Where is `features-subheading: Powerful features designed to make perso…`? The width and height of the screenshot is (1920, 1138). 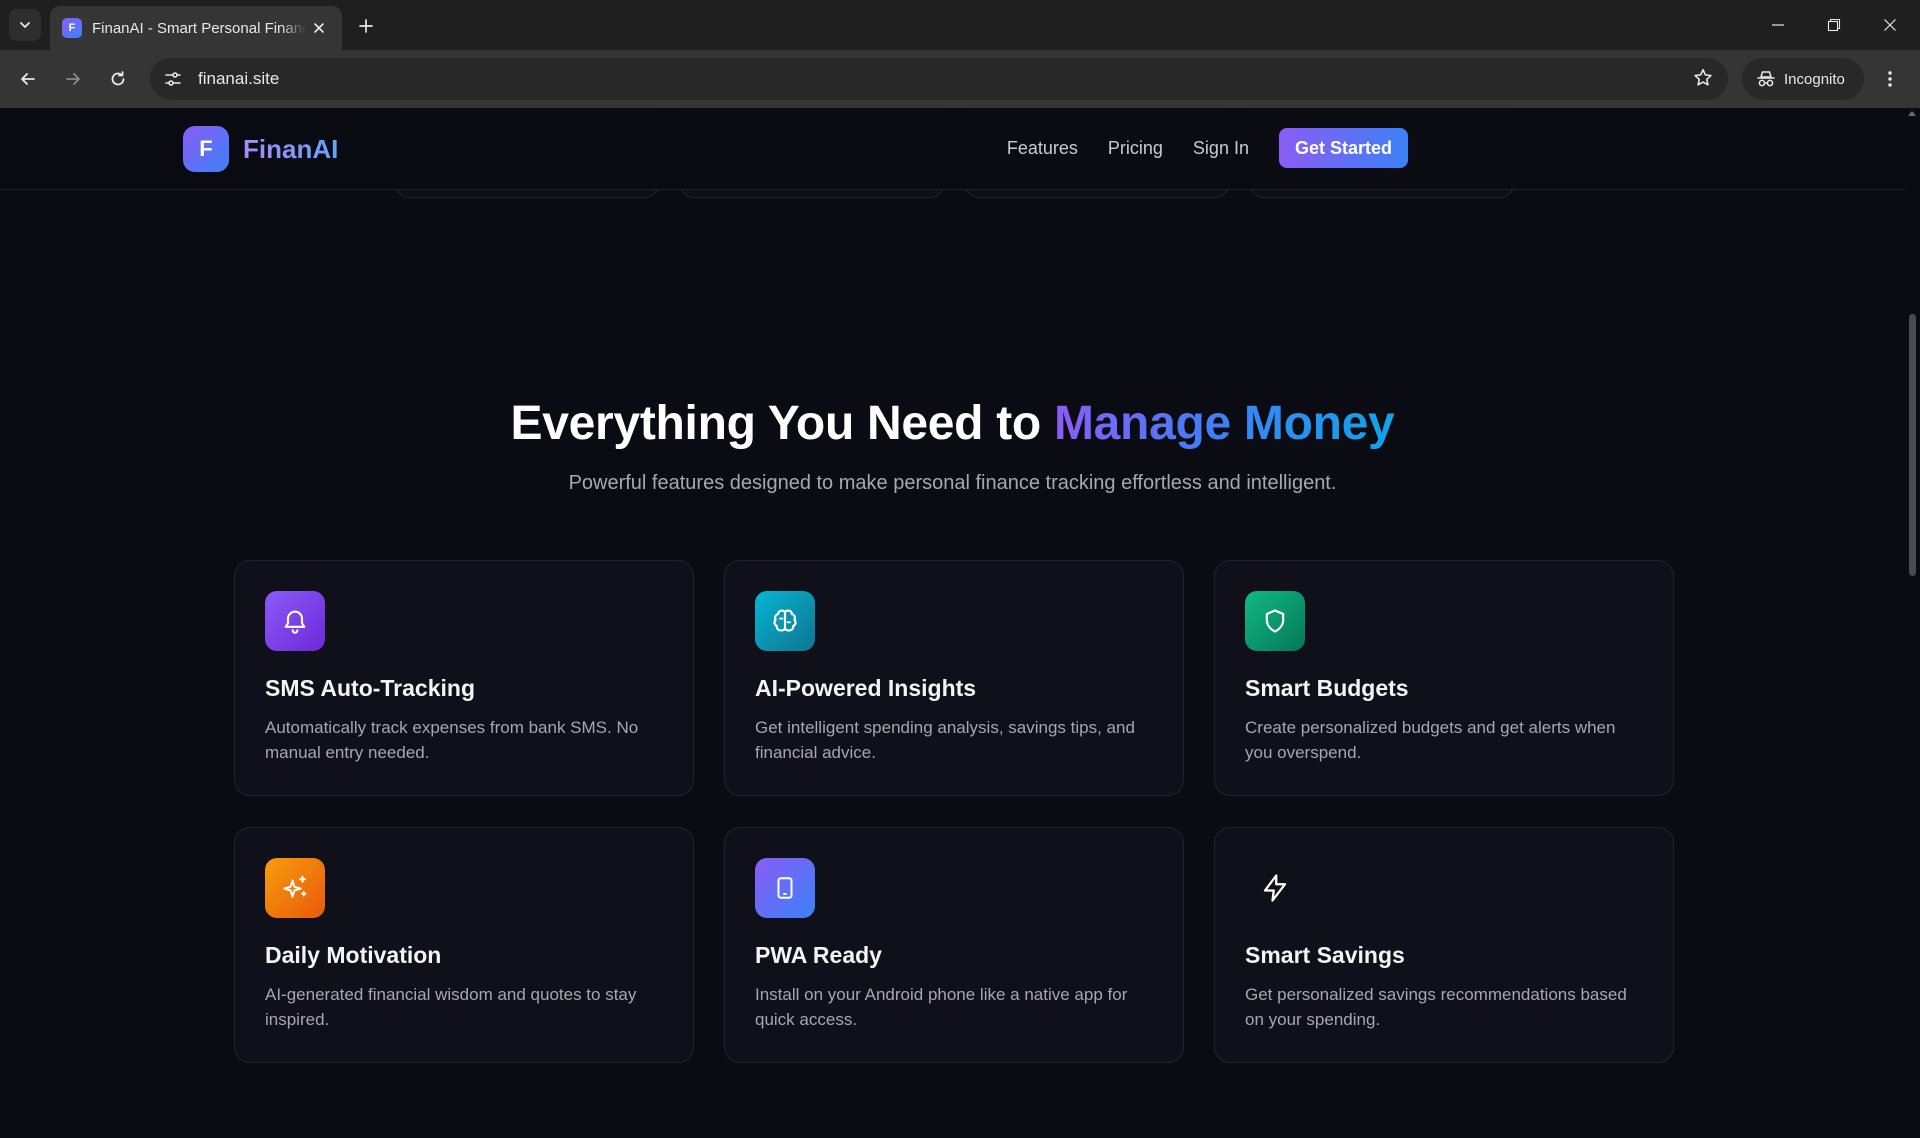
features-subheading: Powerful features designed to make perso… is located at coordinates (952, 483).